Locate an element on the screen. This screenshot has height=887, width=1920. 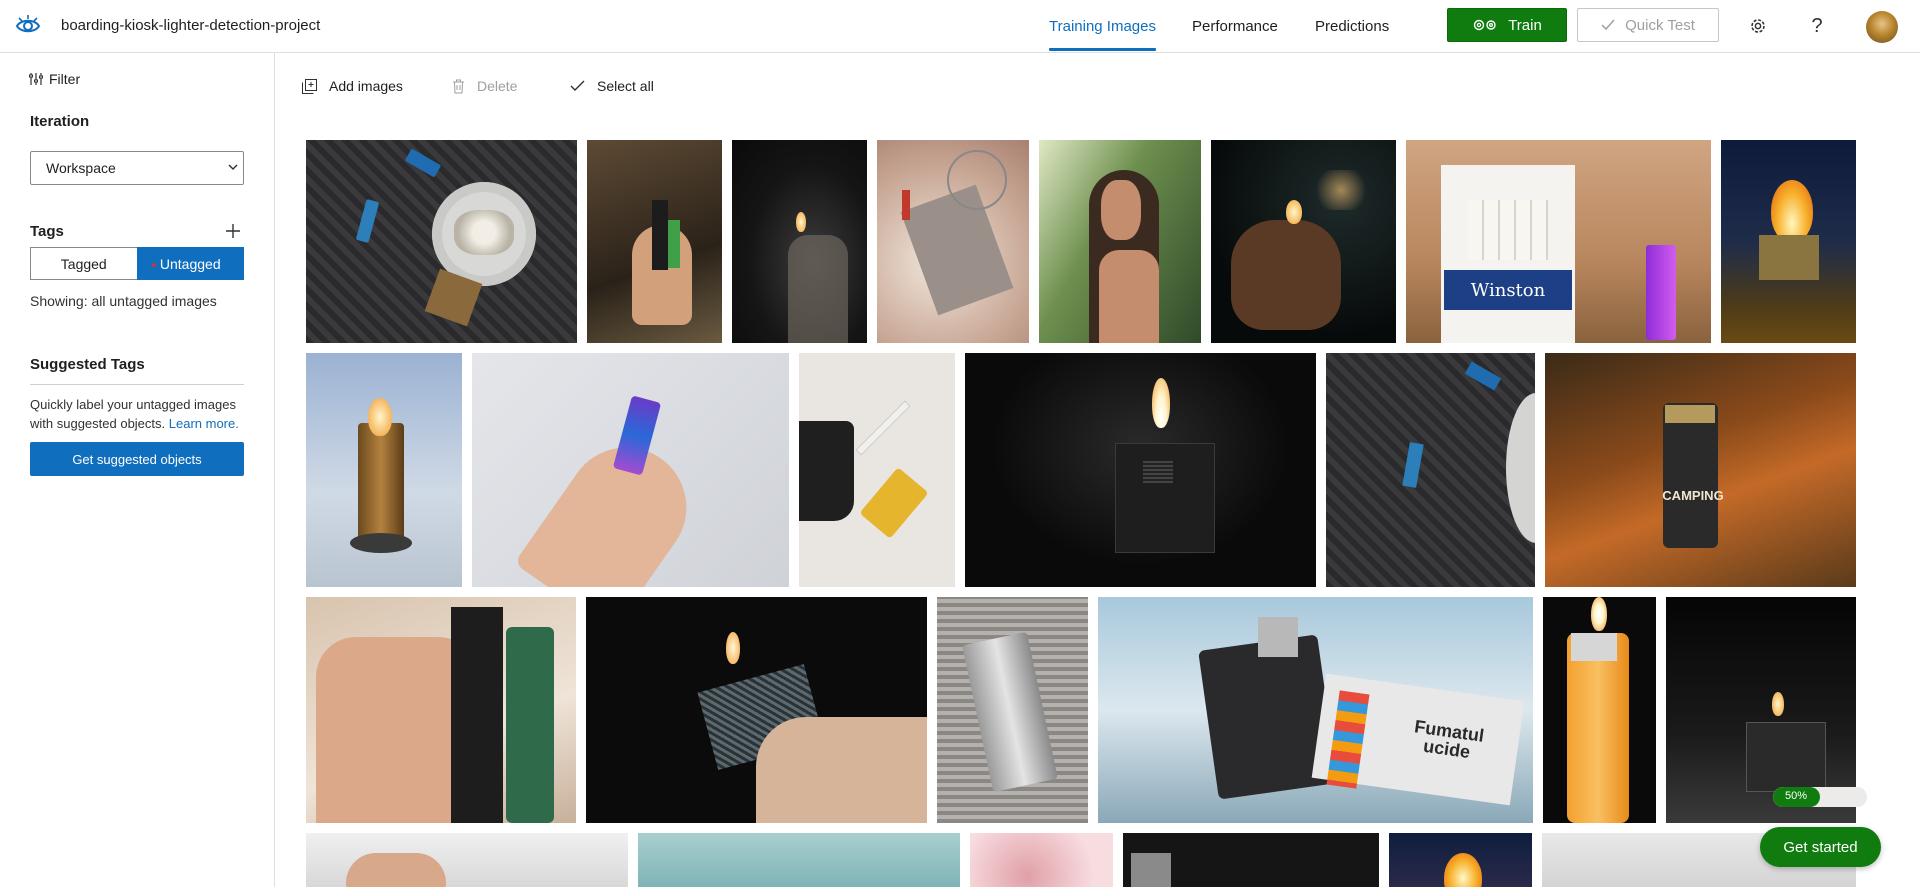
trash-icon is located at coordinates (458, 86).